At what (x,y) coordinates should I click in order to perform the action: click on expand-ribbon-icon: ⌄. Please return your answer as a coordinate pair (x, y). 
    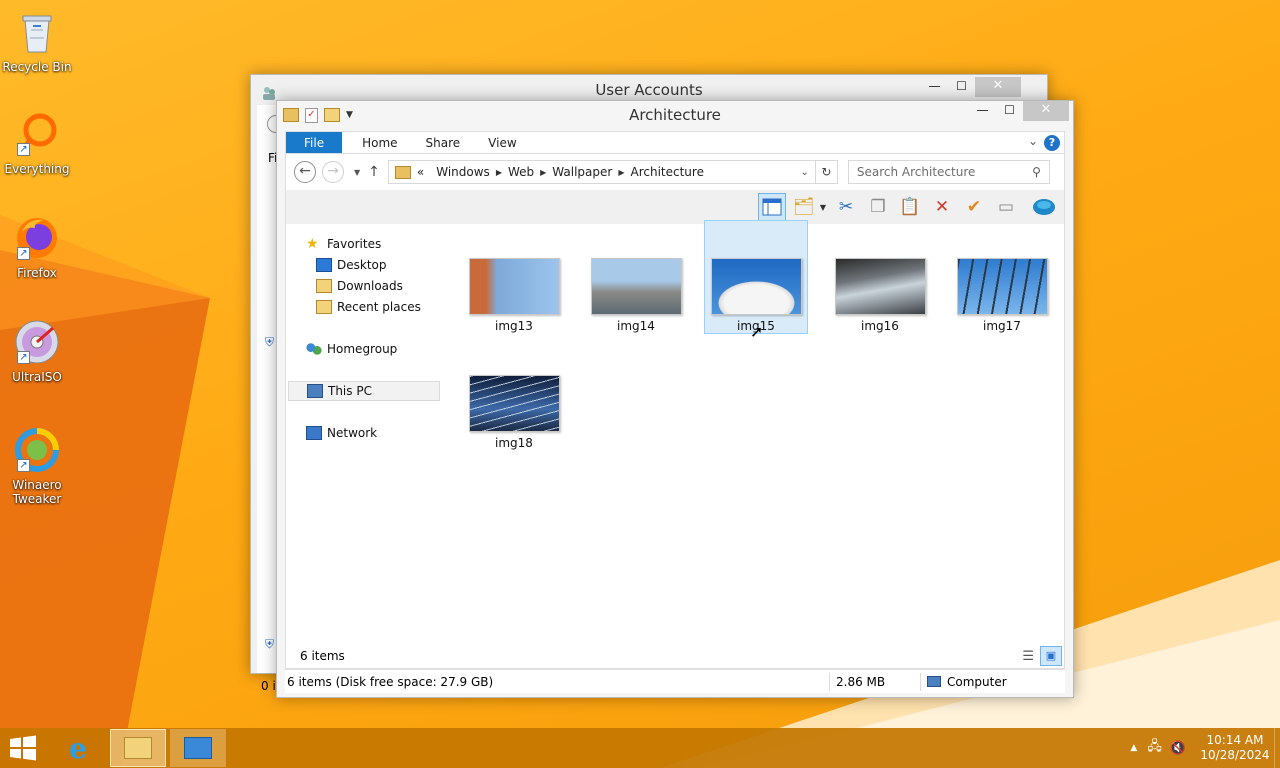
    Looking at the image, I should click on (1033, 141).